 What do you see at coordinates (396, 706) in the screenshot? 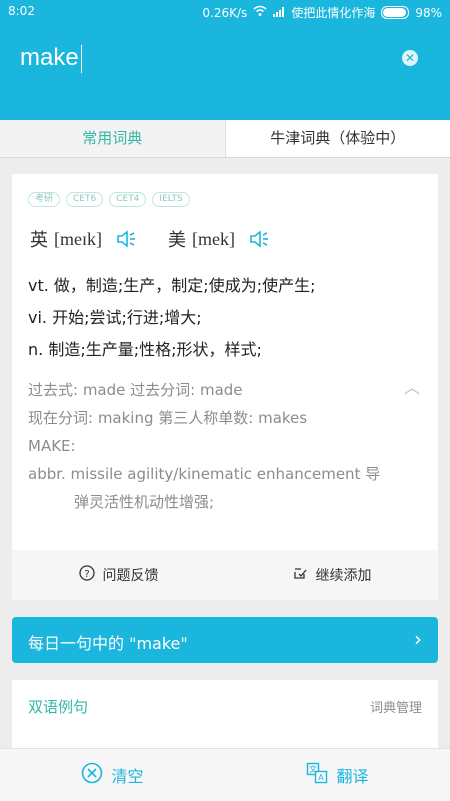
I see `dictionary-manage-link: 词典管理` at bounding box center [396, 706].